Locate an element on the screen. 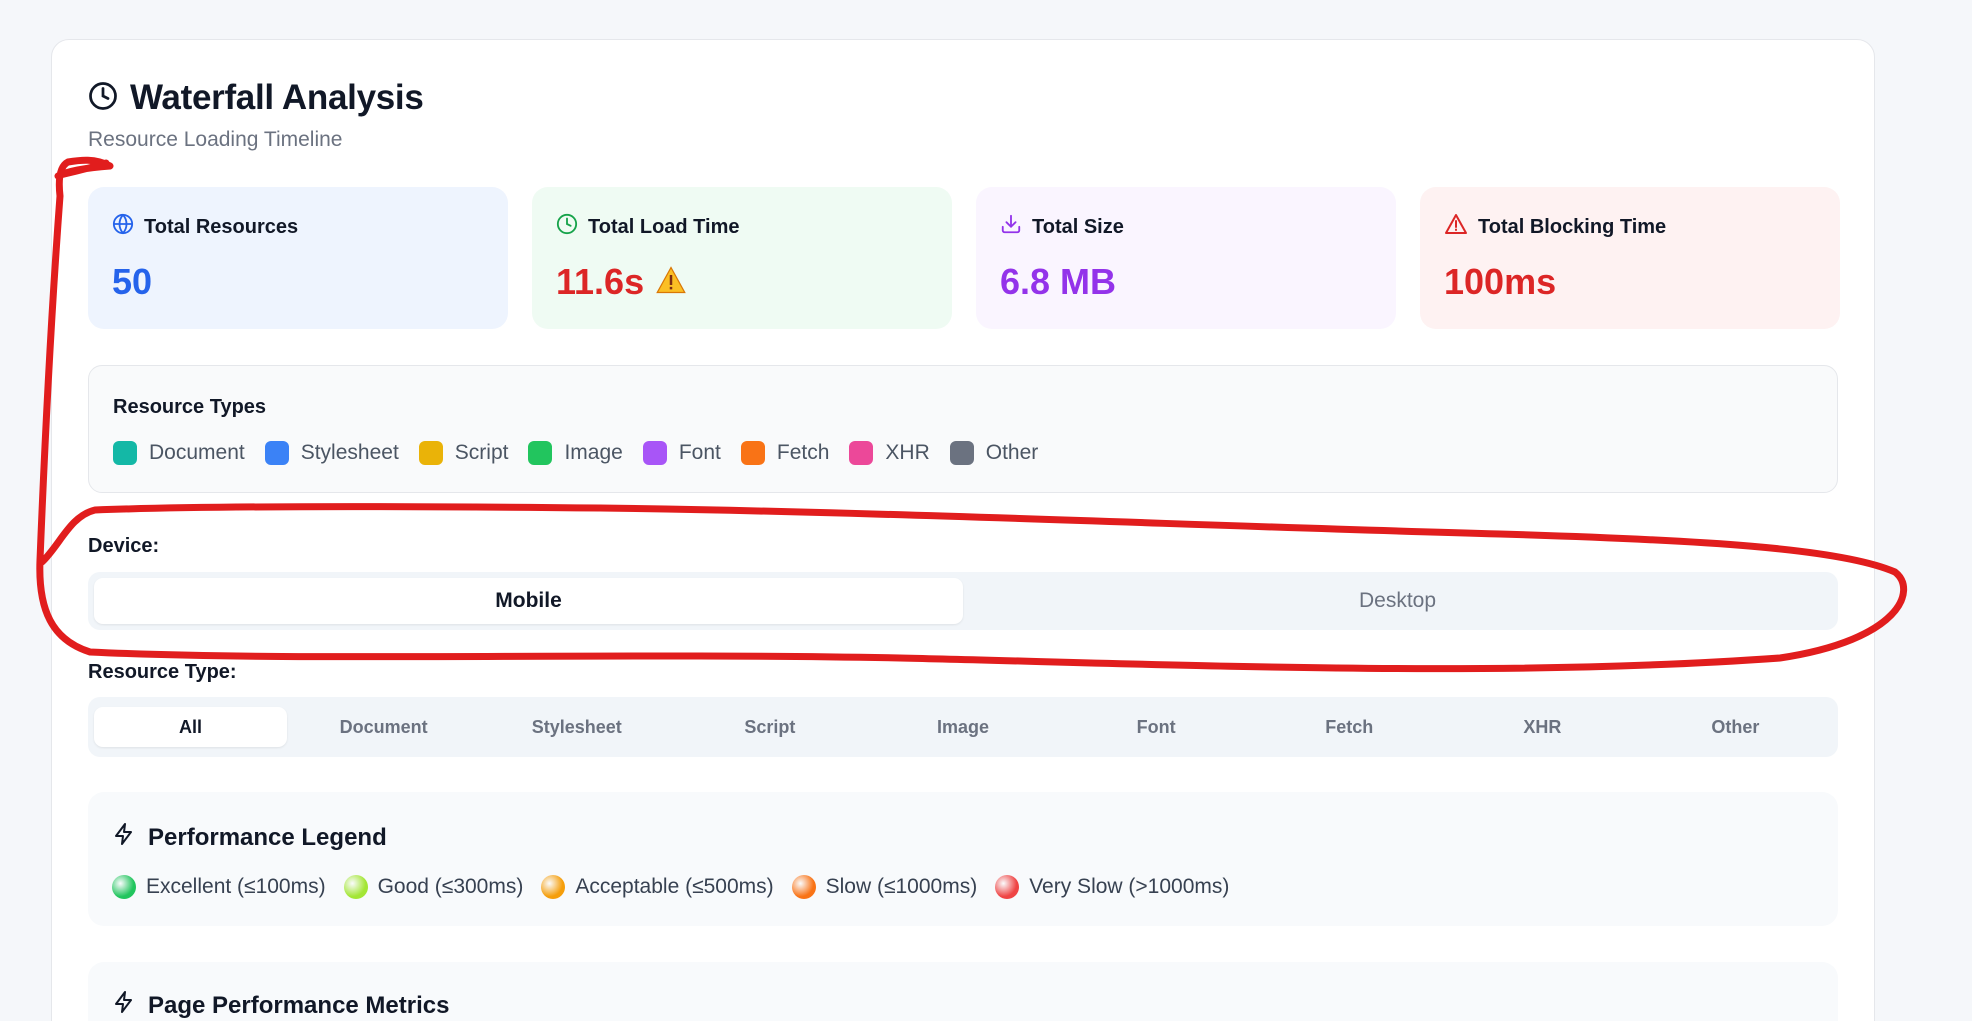  warning-icon is located at coordinates (671, 282).